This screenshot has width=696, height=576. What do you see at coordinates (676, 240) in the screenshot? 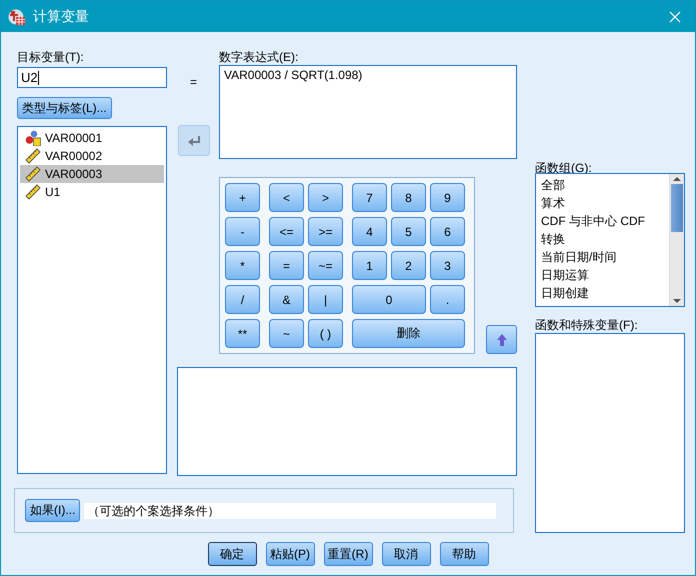
I see `scrollbar` at bounding box center [676, 240].